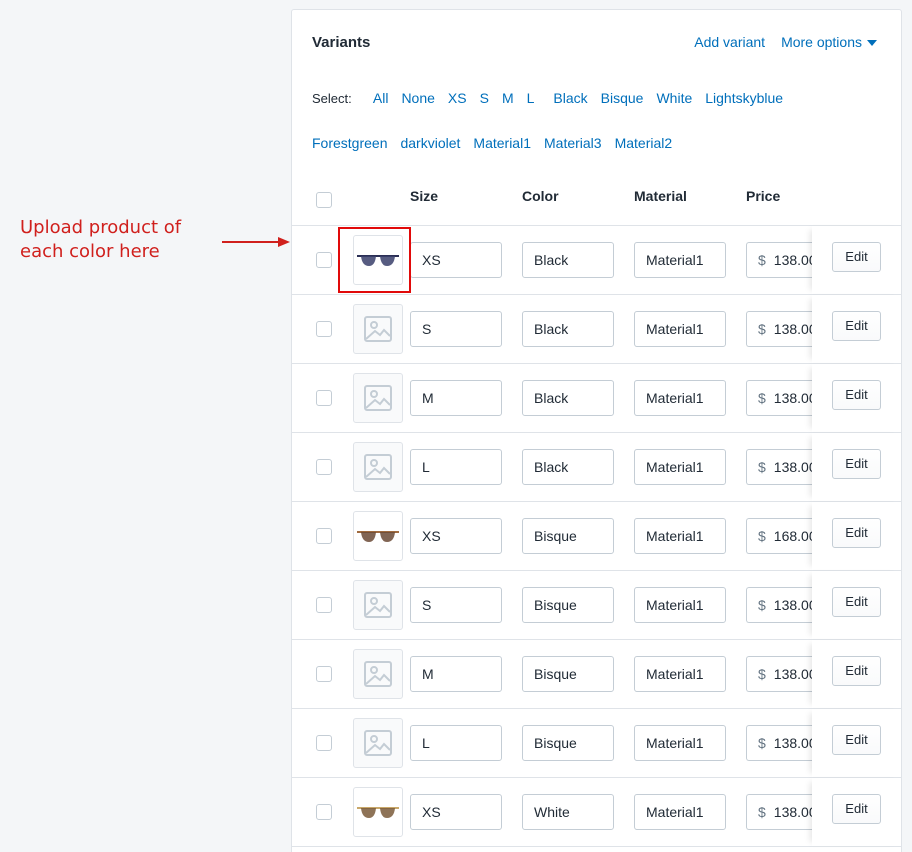  What do you see at coordinates (551, 398) in the screenshot?
I see `color-value: Black` at bounding box center [551, 398].